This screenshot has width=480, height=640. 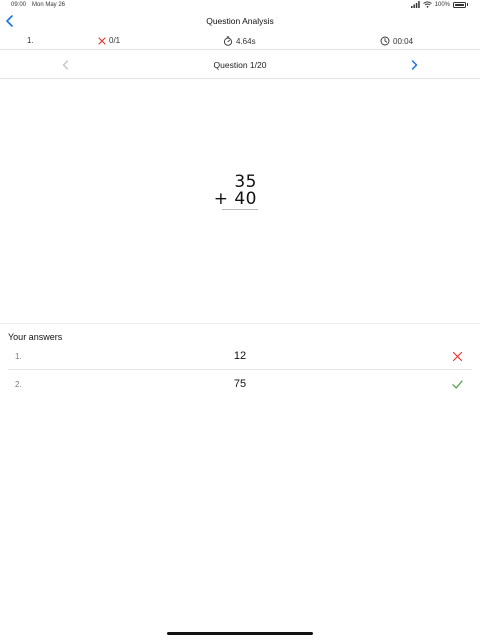 What do you see at coordinates (115, 40) in the screenshot?
I see `stat-score-value: 0/1` at bounding box center [115, 40].